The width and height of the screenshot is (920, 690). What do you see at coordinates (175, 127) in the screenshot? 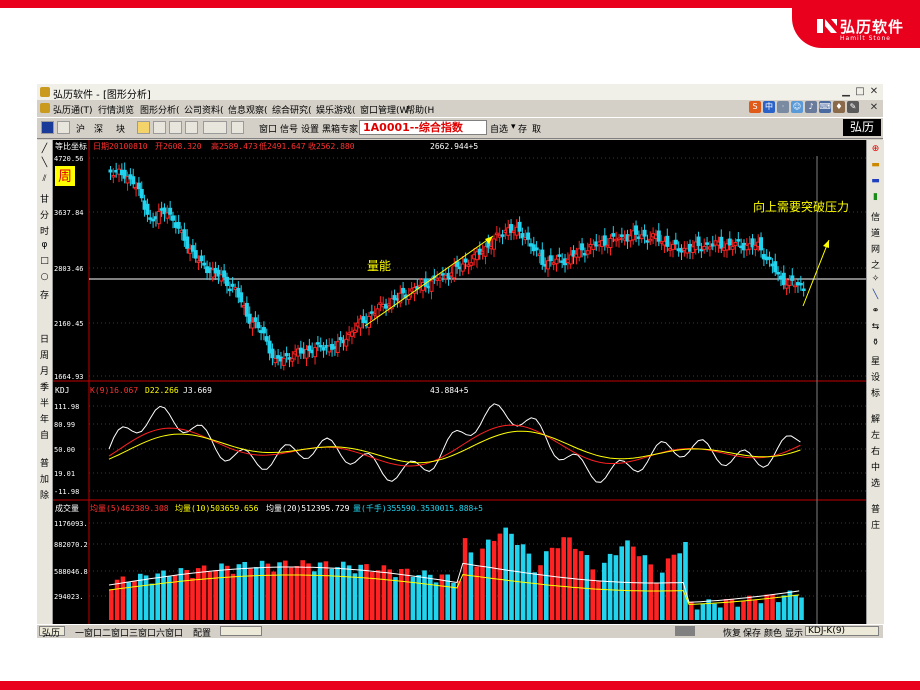
I see `zoom-icon` at bounding box center [175, 127].